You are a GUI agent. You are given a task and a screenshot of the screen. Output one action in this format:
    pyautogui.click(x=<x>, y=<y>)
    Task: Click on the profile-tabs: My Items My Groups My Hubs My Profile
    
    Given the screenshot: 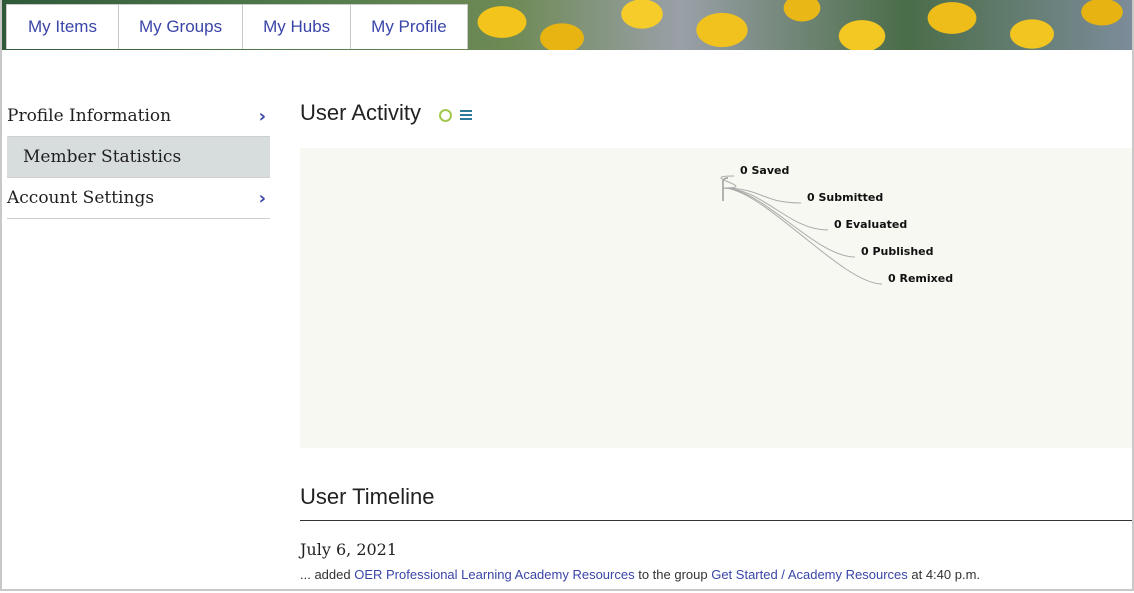 What is the action you would take?
    pyautogui.click(x=237, y=26)
    